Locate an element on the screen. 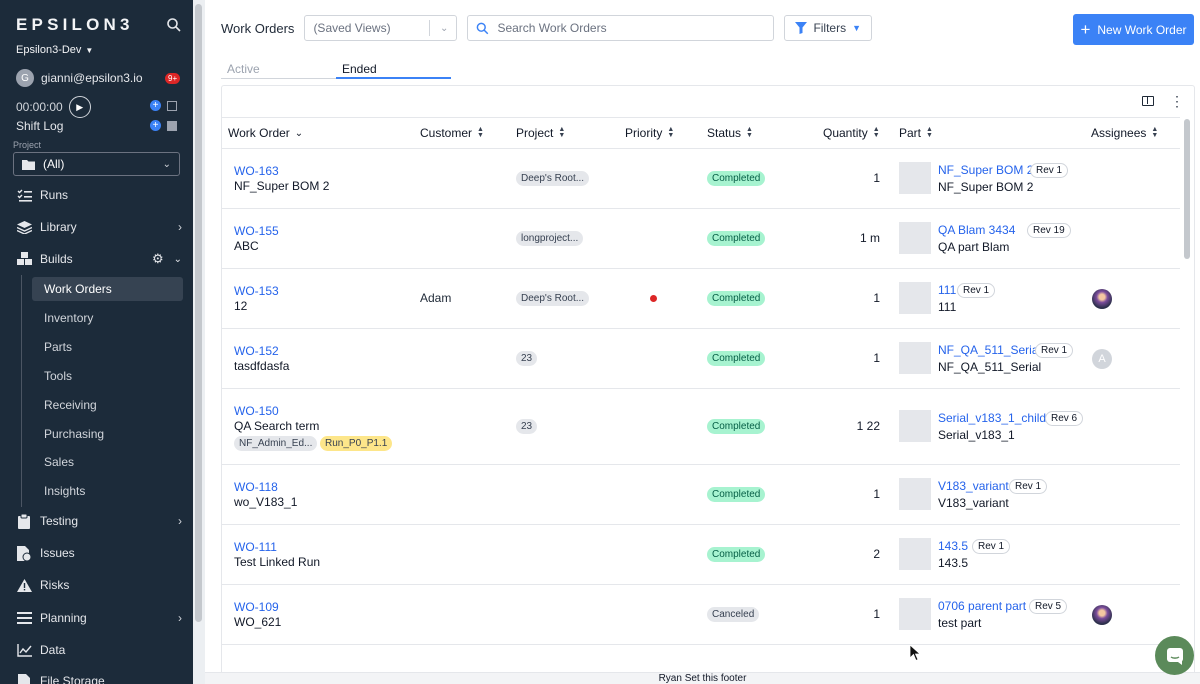 The width and height of the screenshot is (1200, 684). saved-views-select: (Saved Views) ⌄ is located at coordinates (381, 28).